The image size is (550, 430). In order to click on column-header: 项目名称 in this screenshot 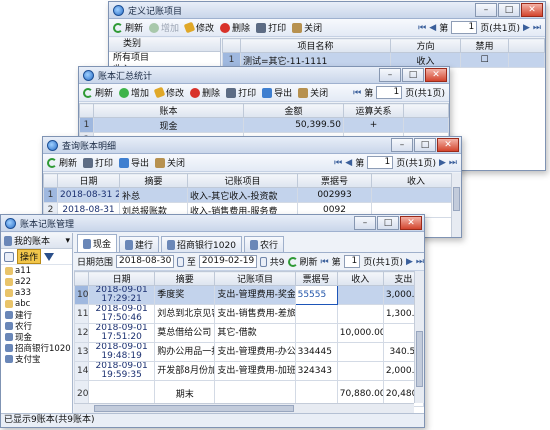, I will do `click(315, 45)`.